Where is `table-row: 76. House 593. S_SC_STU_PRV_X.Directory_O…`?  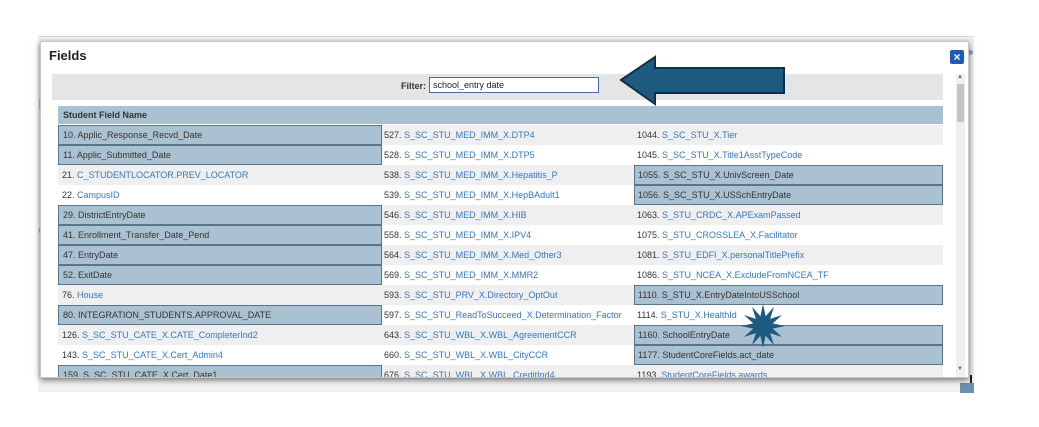
table-row: 76. House 593. S_SC_STU_PRV_X.Directory_O… is located at coordinates (500, 295).